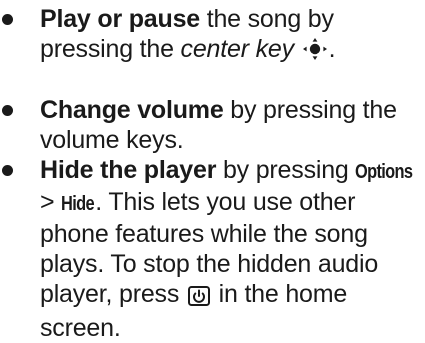 This screenshot has height=343, width=425. Describe the element at coordinates (78, 204) in the screenshot. I see `hide-key-label: Hide` at that location.